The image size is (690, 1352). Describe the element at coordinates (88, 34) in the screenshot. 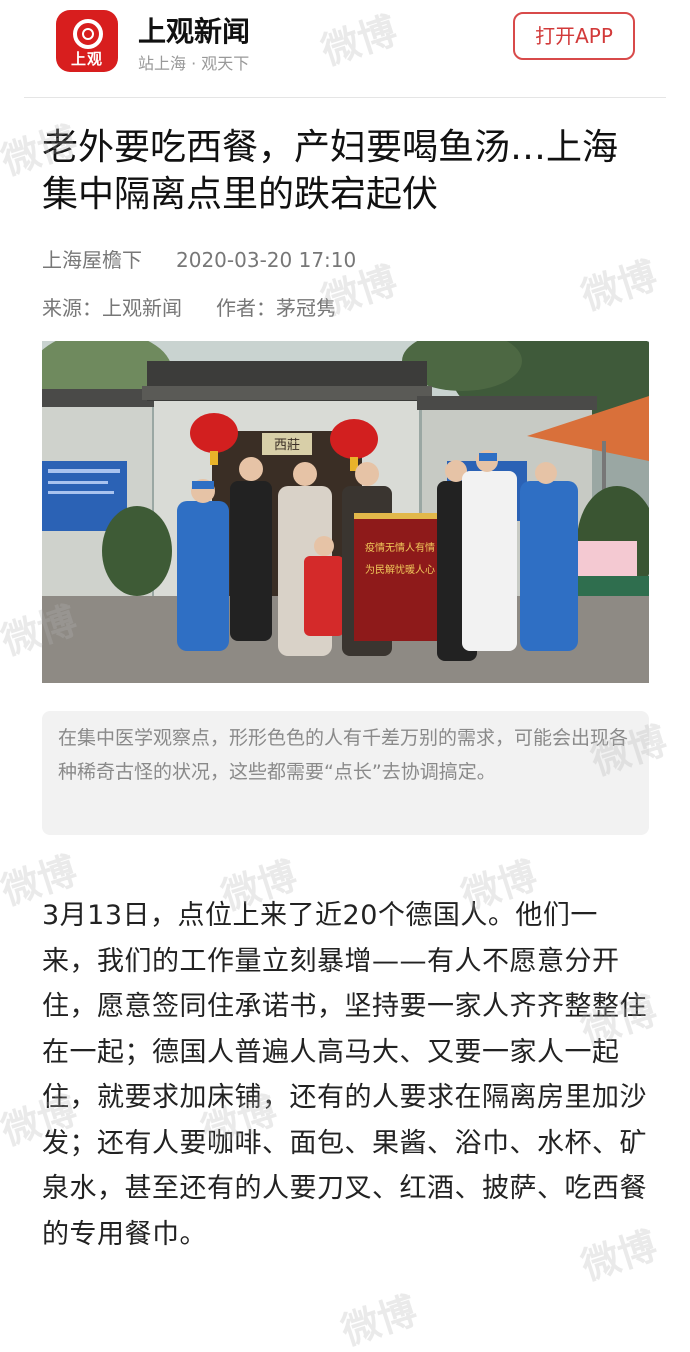

I see `logo-ring-icon` at that location.